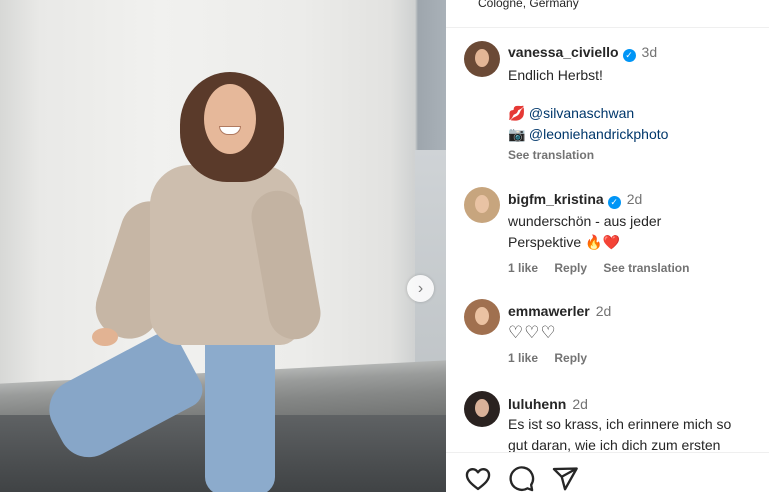  Describe the element at coordinates (635, 113) in the screenshot. I see `credit-line: 💋 @silvanaschwan` at that location.